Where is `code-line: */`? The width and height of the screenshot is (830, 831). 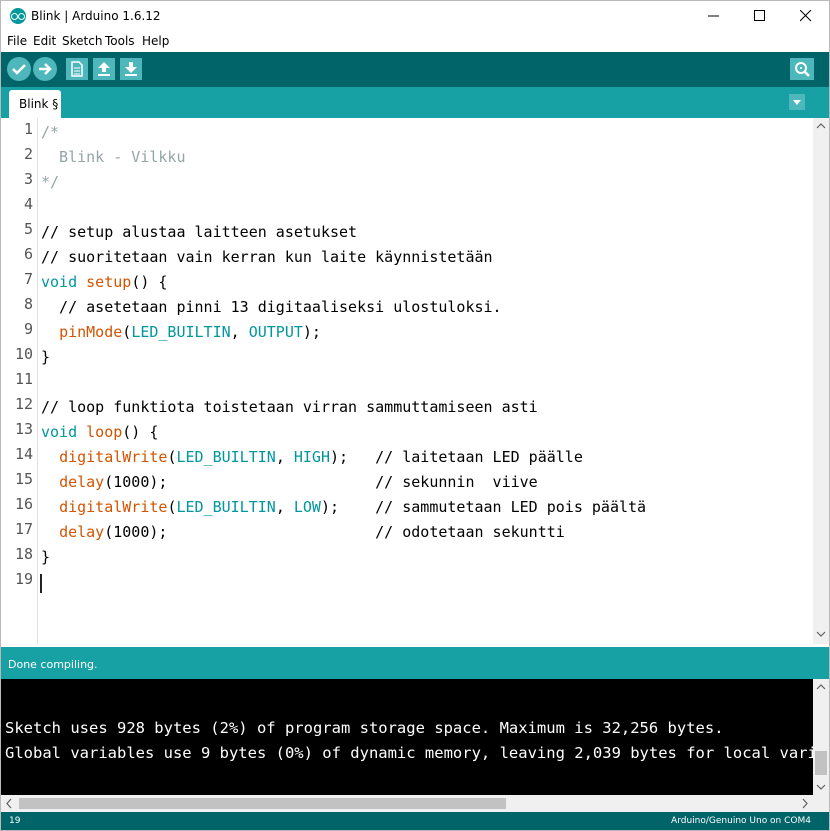 code-line: */ is located at coordinates (50, 182).